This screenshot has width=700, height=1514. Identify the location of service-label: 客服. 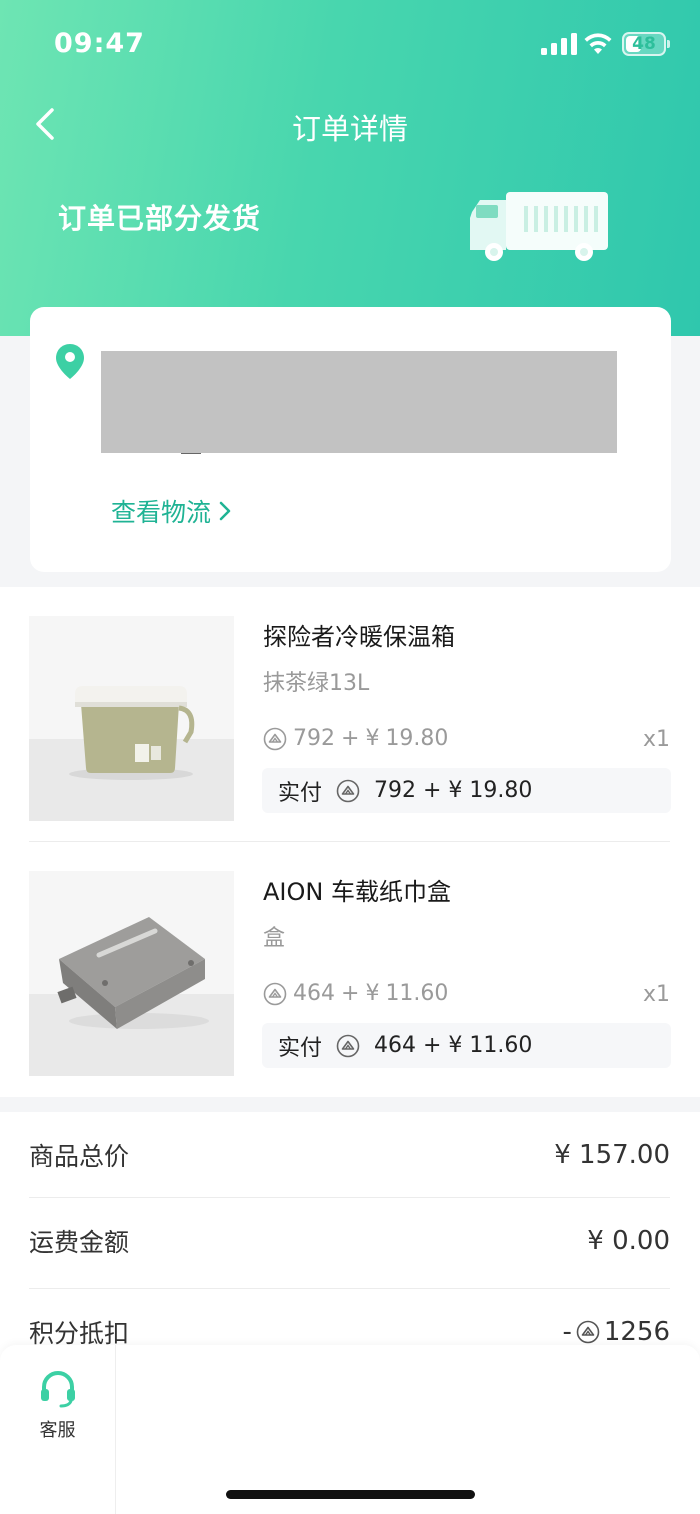
(57, 1430).